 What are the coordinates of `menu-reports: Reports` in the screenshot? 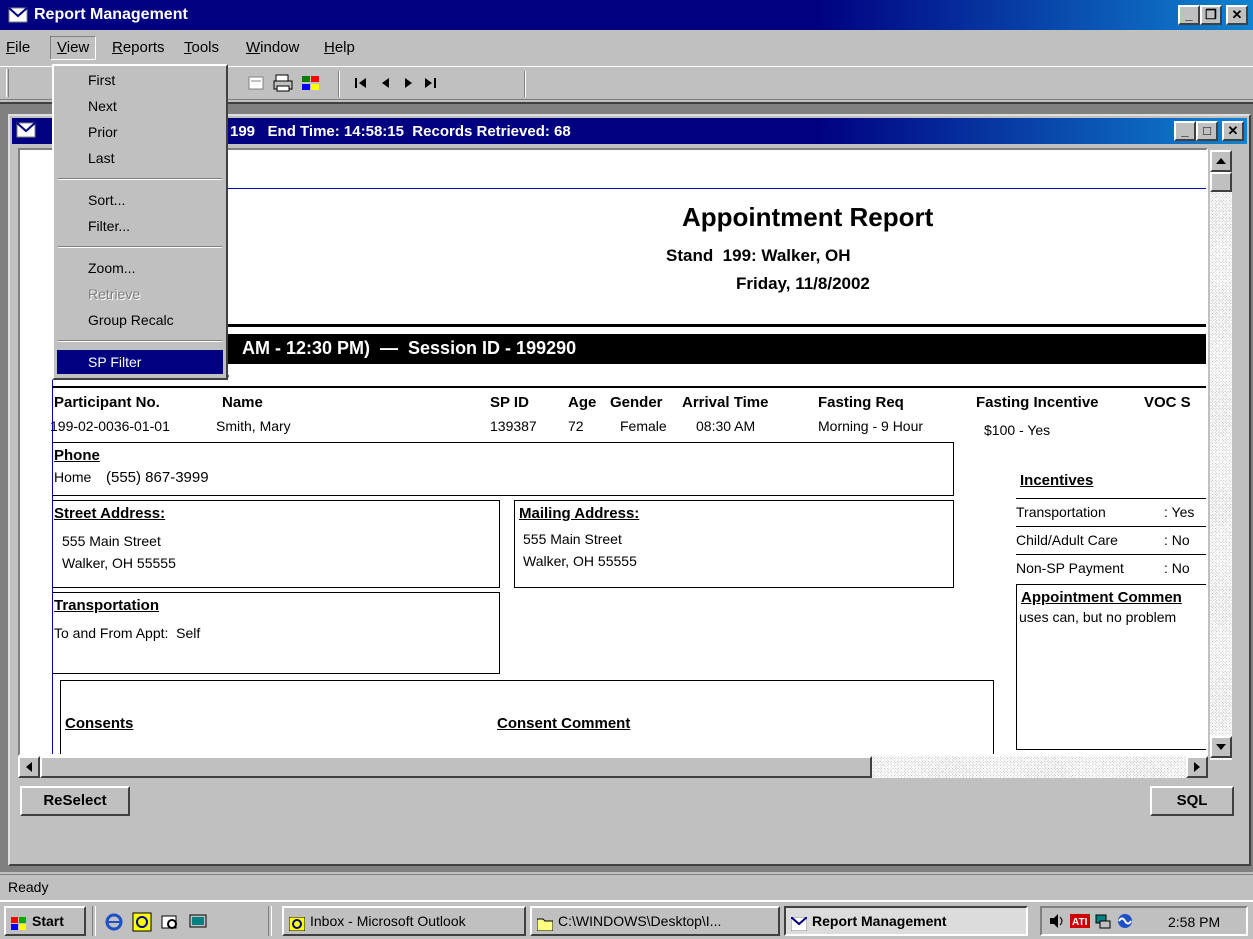 It's located at (138, 48).